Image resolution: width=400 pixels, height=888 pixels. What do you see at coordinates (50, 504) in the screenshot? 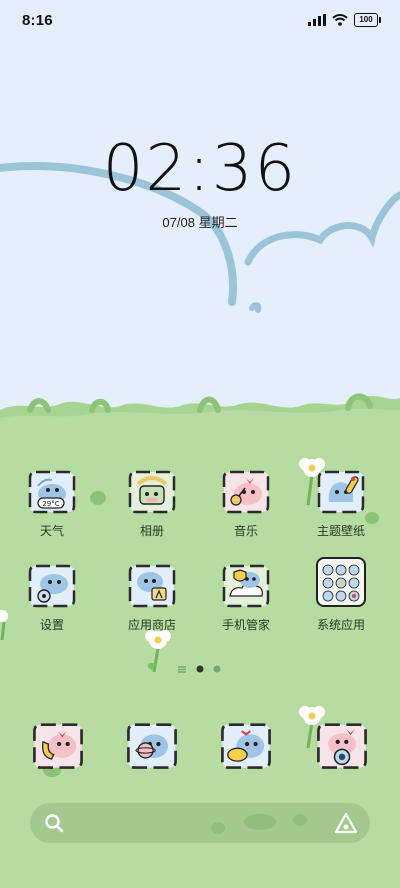
I see `weather-temp-badge: 29°C` at bounding box center [50, 504].